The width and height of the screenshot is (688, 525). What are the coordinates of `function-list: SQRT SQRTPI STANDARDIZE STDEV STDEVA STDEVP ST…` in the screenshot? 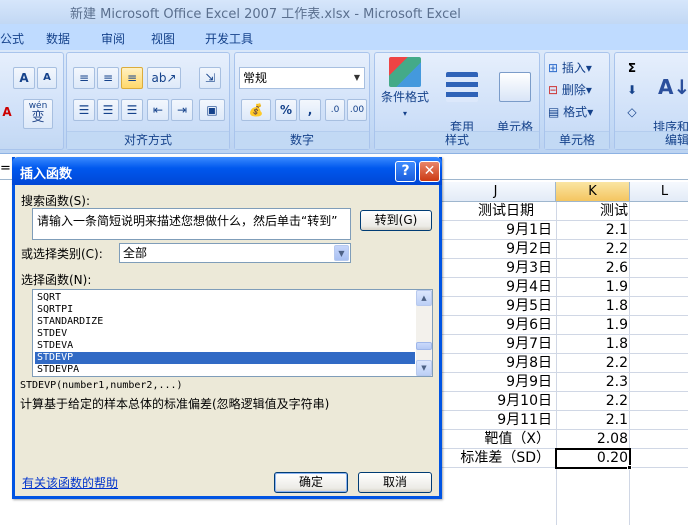 It's located at (232, 333).